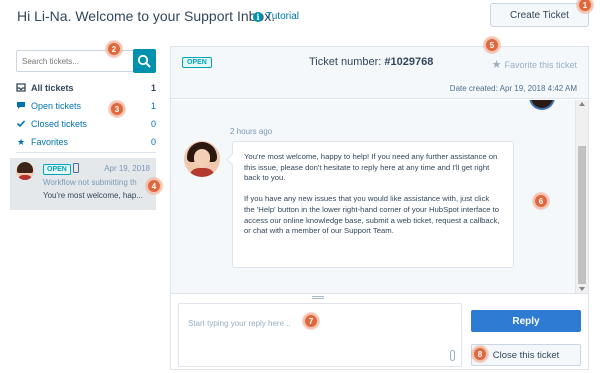  What do you see at coordinates (50, 142) in the screenshot?
I see `nav-label: Favorites` at bounding box center [50, 142].